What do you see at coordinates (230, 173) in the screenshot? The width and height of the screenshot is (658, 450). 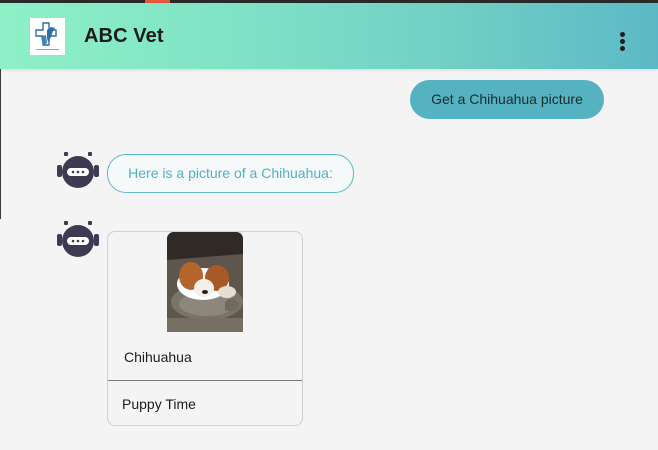 I see `bot-message-bubble: Here is a picture of a Chihuahua:` at bounding box center [230, 173].